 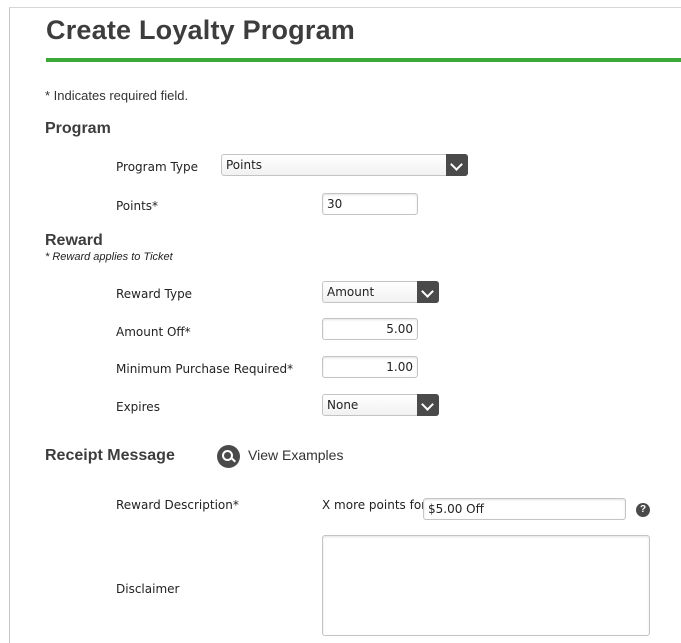 What do you see at coordinates (138, 407) in the screenshot?
I see `expires-label: Expires` at bounding box center [138, 407].